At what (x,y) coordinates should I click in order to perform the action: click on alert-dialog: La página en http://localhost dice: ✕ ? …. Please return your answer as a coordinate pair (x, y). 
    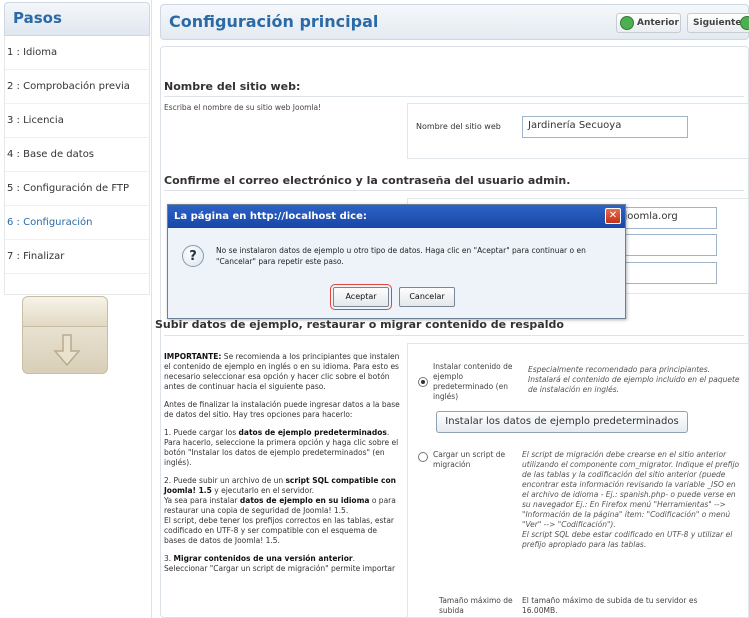
    Looking at the image, I should click on (396, 261).